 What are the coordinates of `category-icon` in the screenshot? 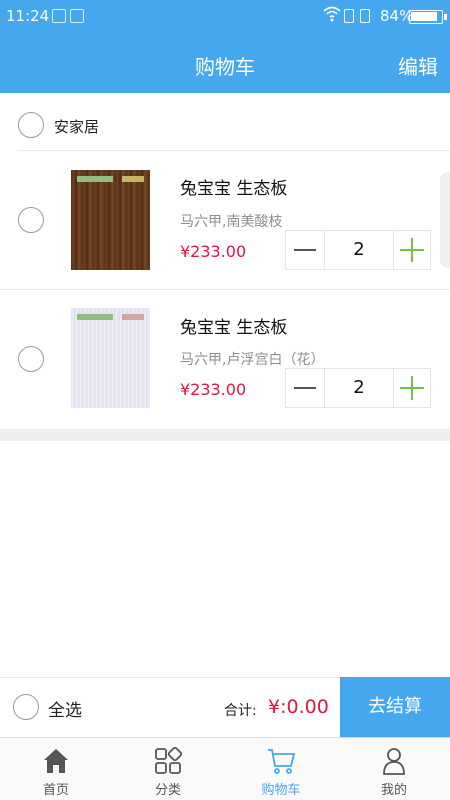 It's located at (168, 761).